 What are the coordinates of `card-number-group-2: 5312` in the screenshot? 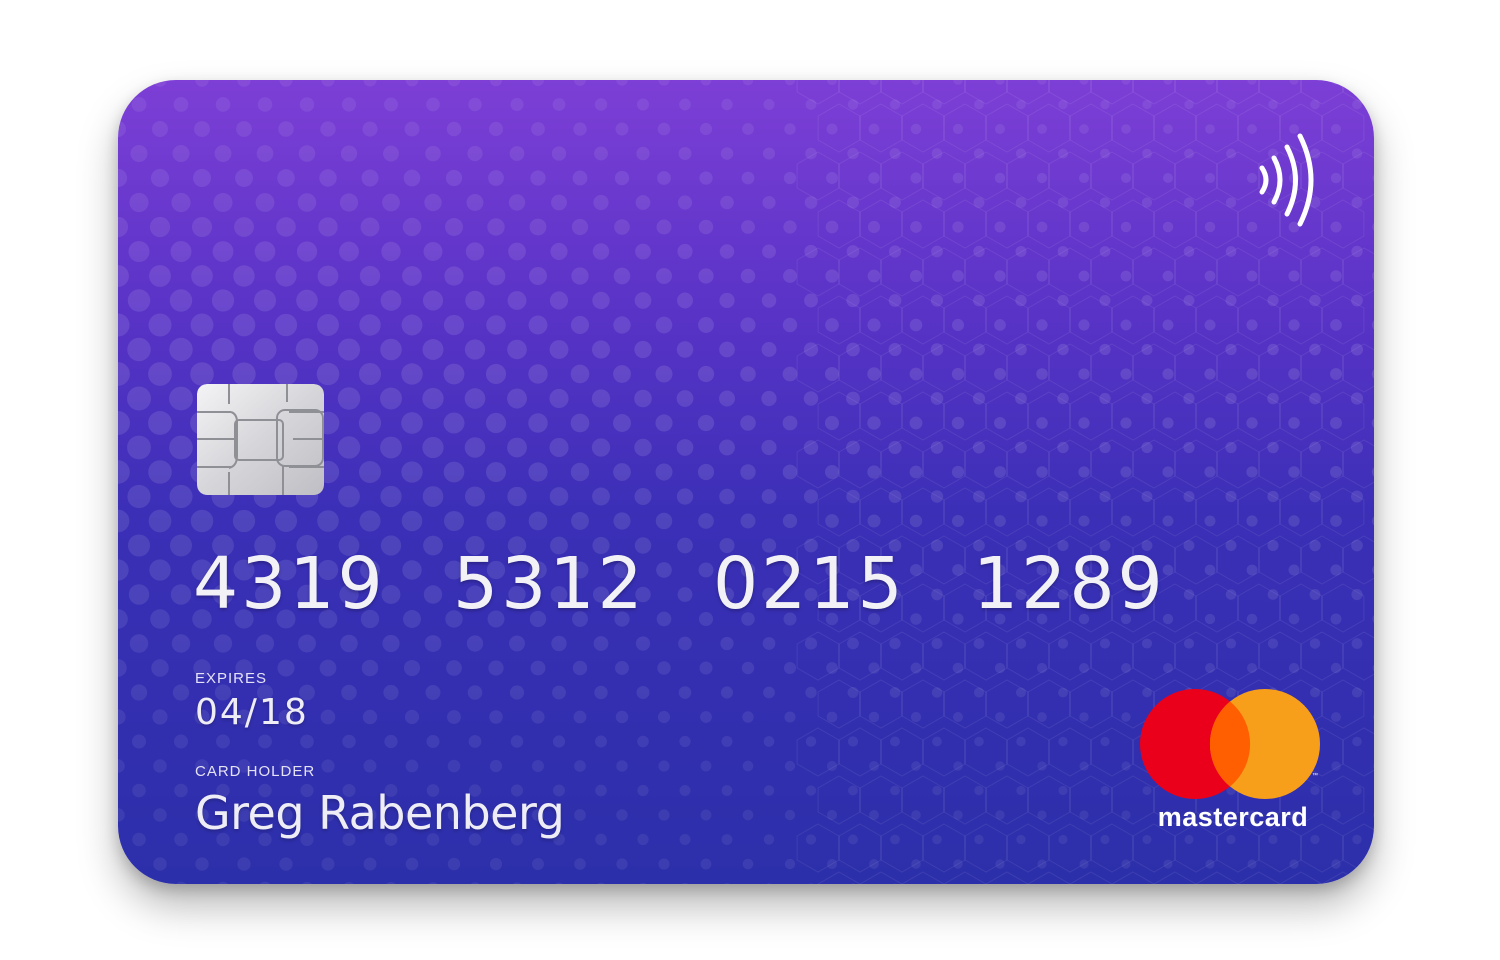 It's located at (549, 583).